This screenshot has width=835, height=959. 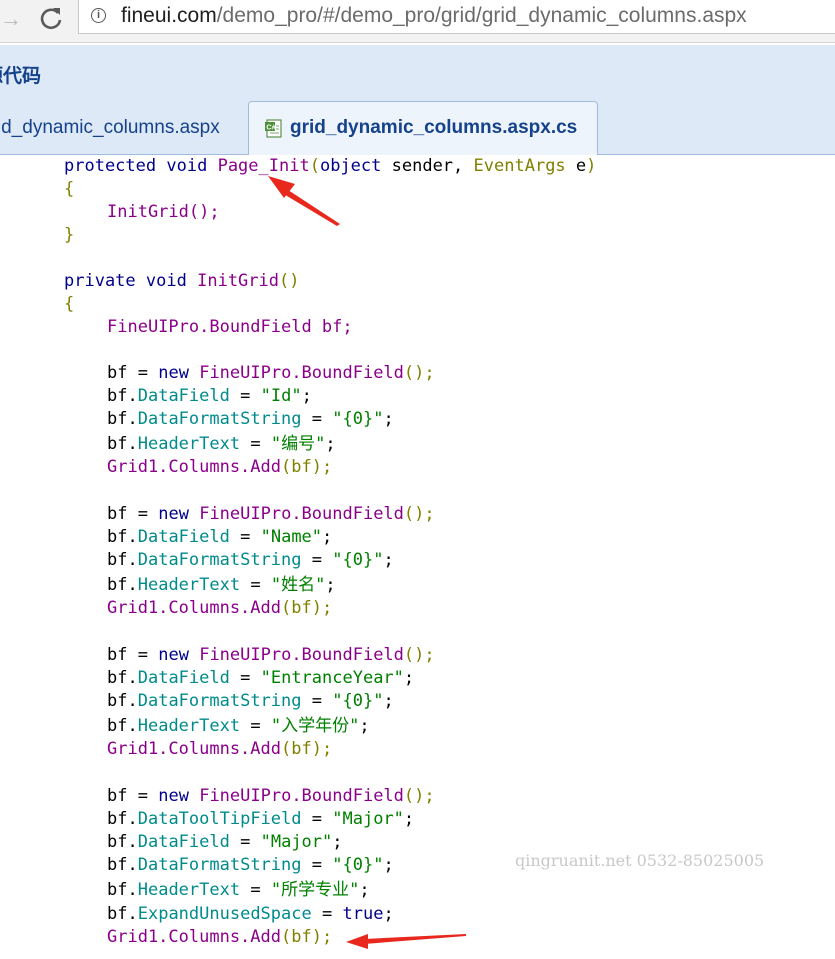 I want to click on code-line: private void InitGrid(), so click(x=182, y=281).